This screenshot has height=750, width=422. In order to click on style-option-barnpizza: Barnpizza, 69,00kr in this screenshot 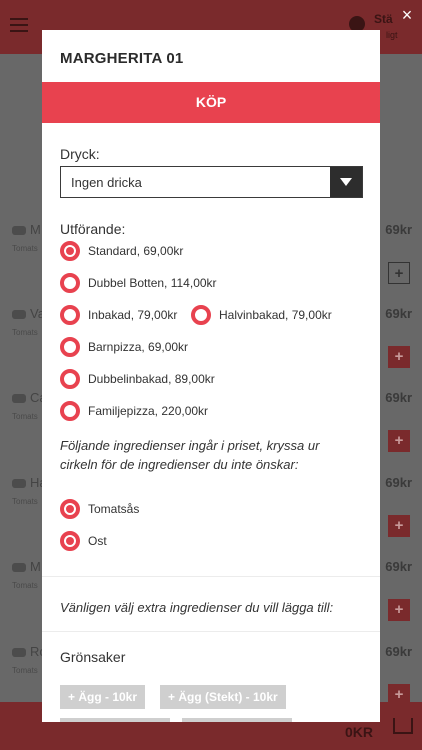, I will do `click(124, 347)`.